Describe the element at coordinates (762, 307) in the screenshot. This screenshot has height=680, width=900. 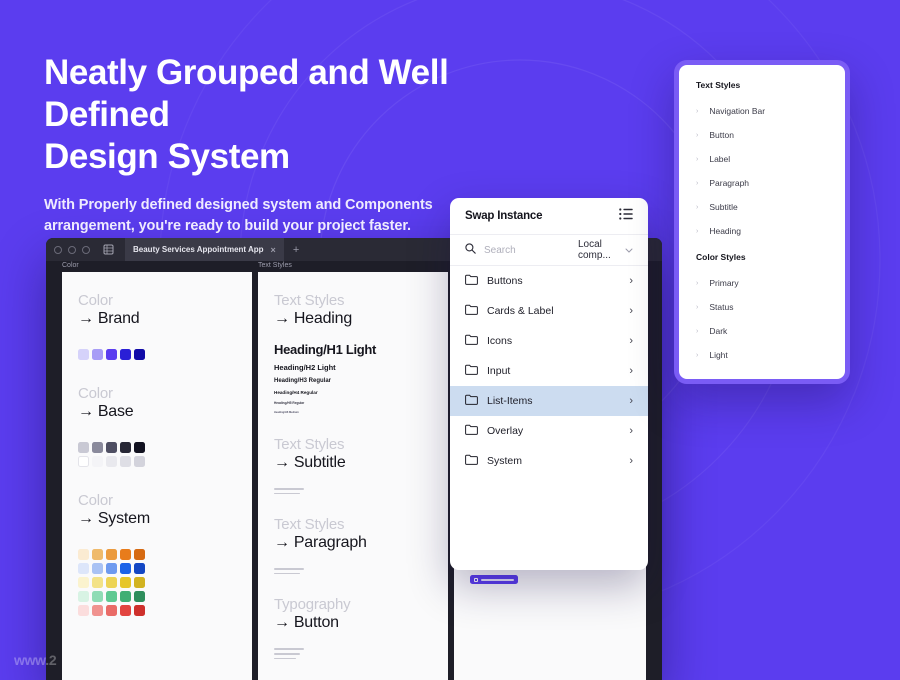
I see `color-style-item-status: › Status` at that location.